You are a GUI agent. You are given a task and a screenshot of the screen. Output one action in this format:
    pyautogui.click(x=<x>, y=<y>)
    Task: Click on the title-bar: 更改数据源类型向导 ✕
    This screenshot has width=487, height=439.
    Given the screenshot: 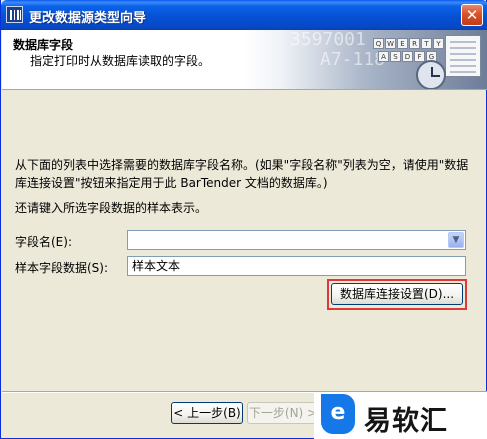 What is the action you would take?
    pyautogui.click(x=244, y=15)
    